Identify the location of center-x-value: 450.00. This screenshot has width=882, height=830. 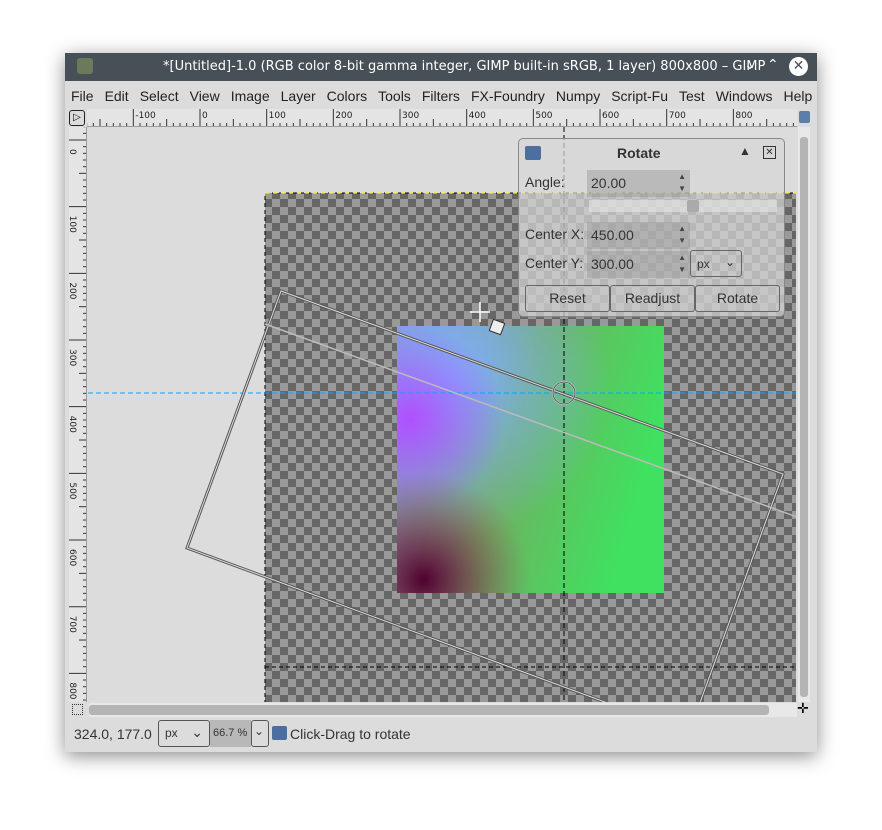
(612, 235).